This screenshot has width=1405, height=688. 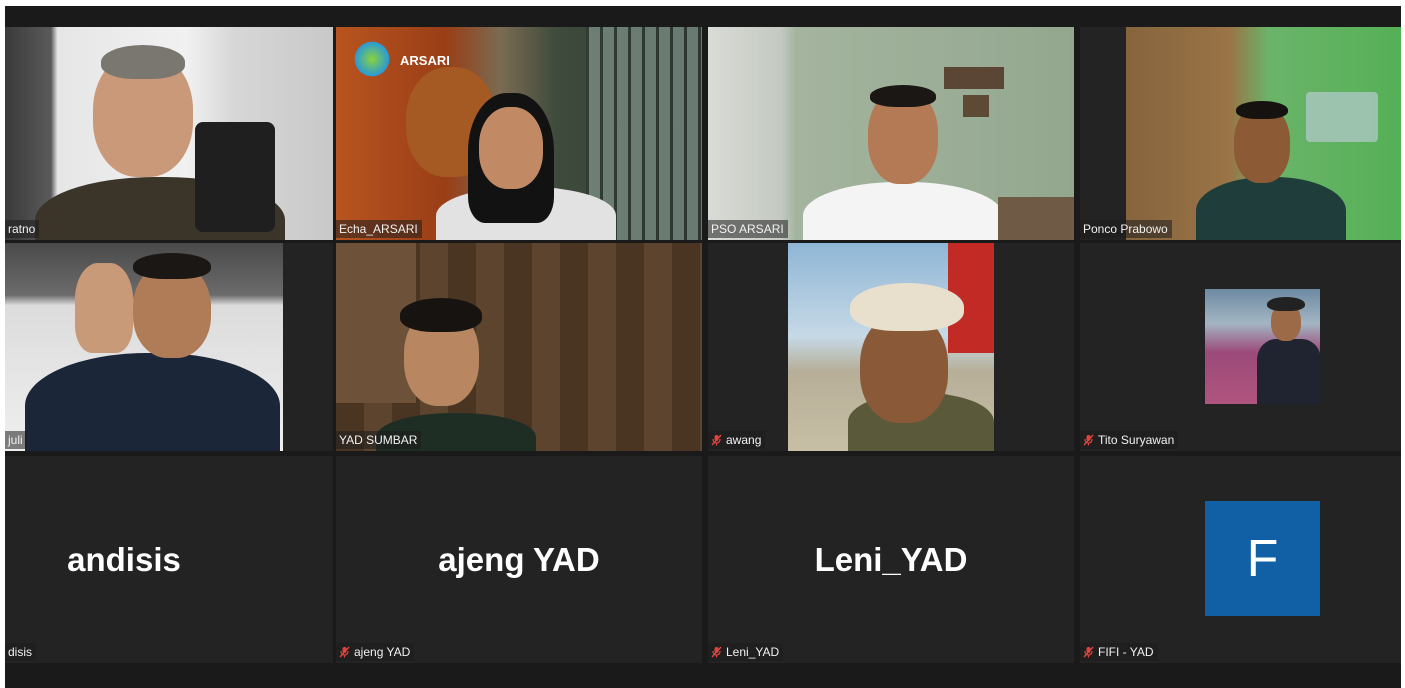 I want to click on video-tile-pso: PSO ARSARI, so click(x=891, y=133).